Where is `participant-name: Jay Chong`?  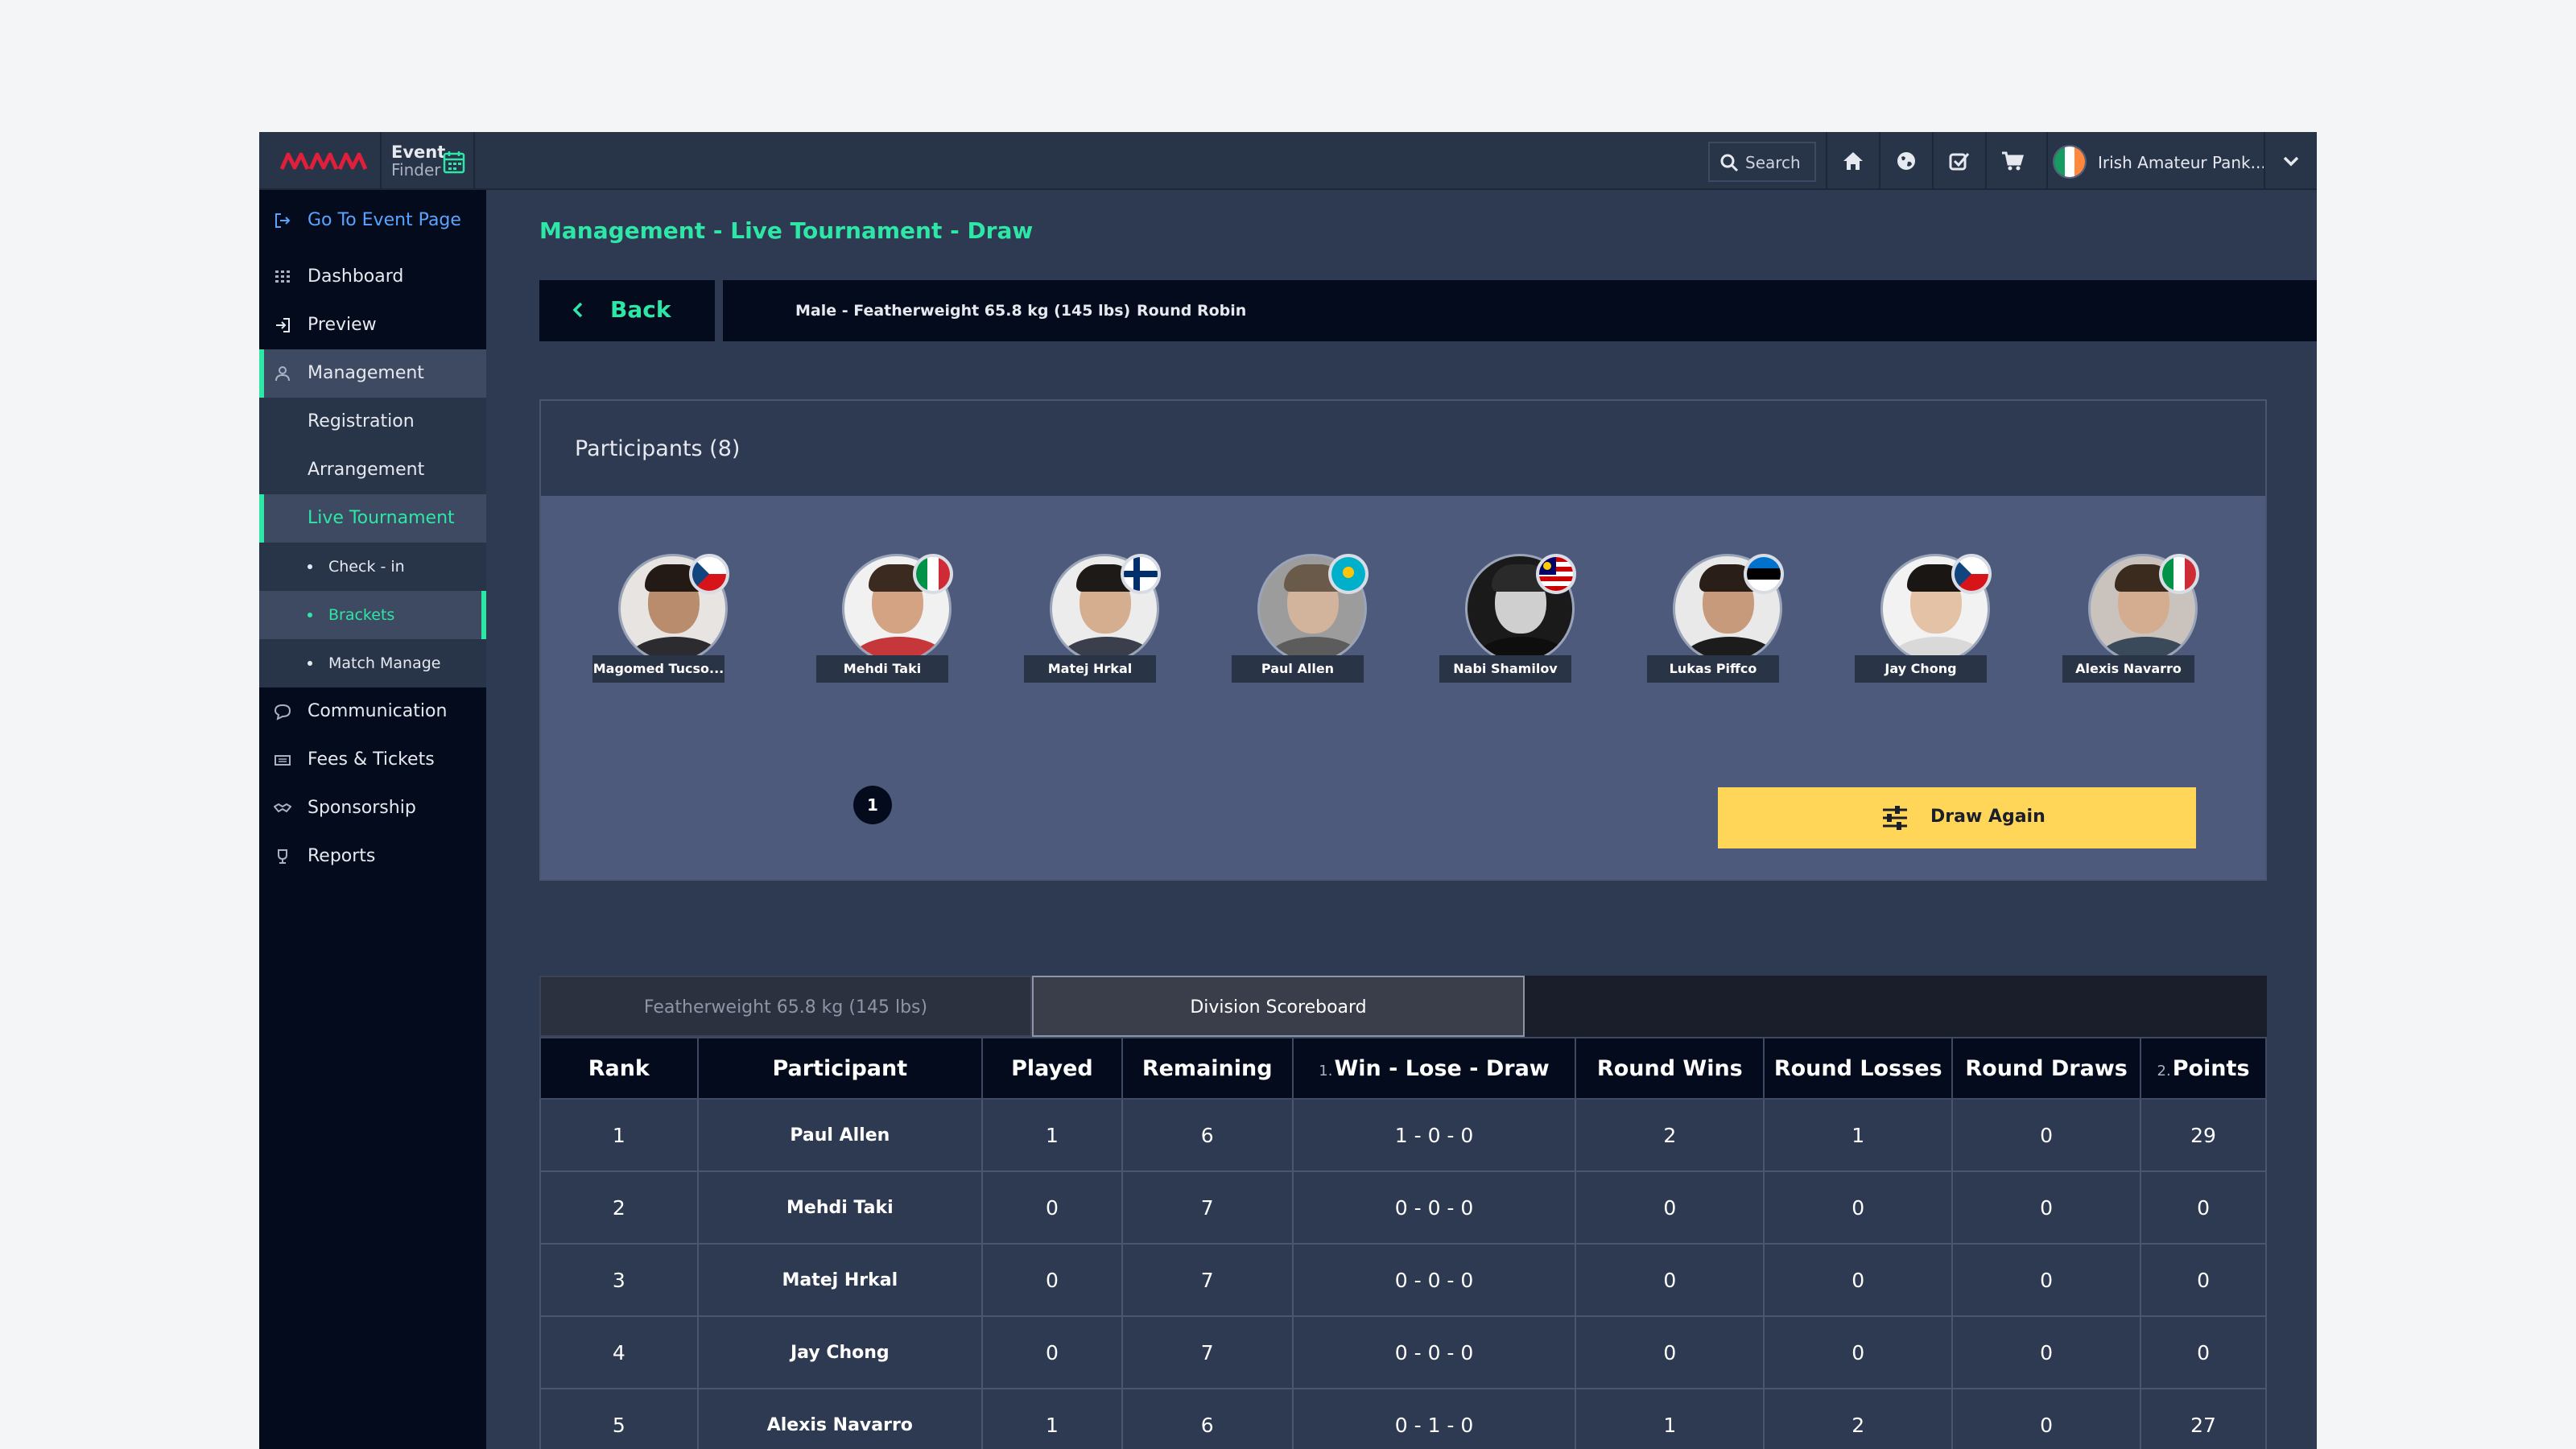 participant-name: Jay Chong is located at coordinates (1921, 669).